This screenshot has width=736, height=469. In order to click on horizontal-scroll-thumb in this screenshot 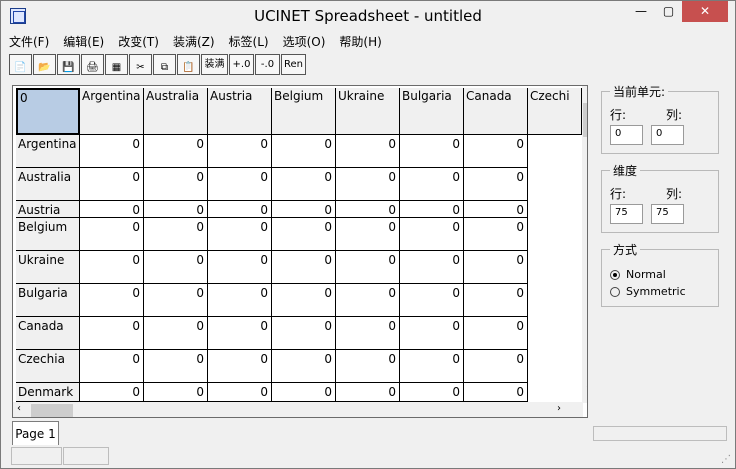, I will do `click(52, 410)`.